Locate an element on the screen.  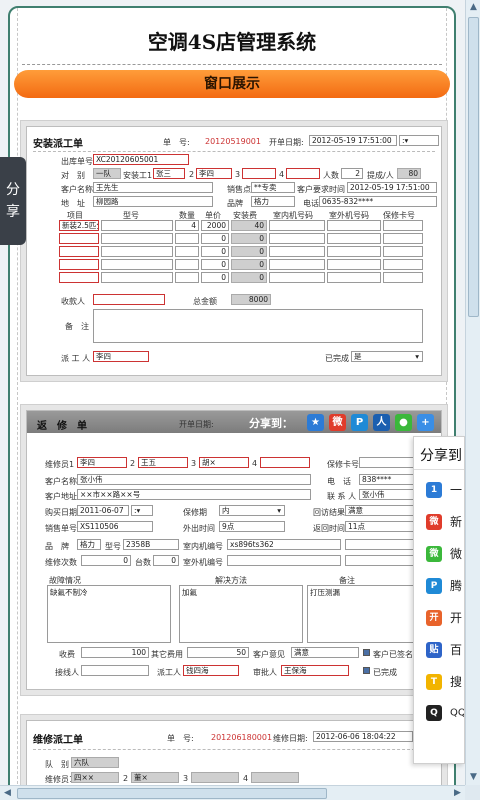
row3-model is located at coordinates (137, 251).